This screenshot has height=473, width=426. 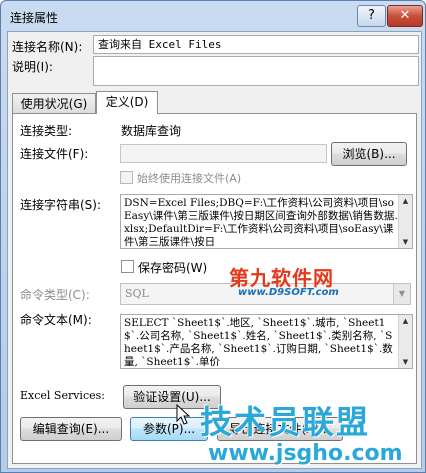 I want to click on connection-name-input: 查询来自 Excel Files, so click(x=256, y=44).